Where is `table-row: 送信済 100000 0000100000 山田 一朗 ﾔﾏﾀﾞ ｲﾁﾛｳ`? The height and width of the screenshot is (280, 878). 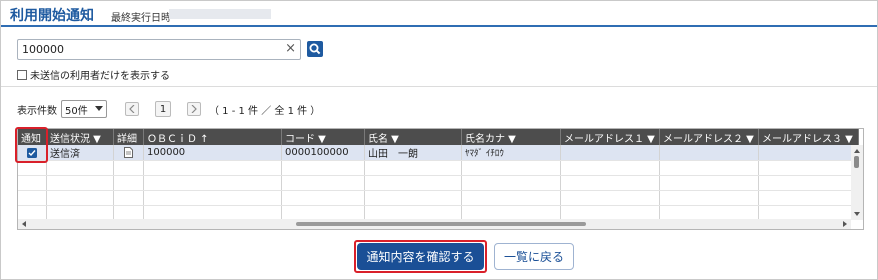
table-row: 送信済 100000 0000100000 山田 一朗 ﾔﾏﾀﾞ ｲﾁﾛｳ is located at coordinates (438, 152).